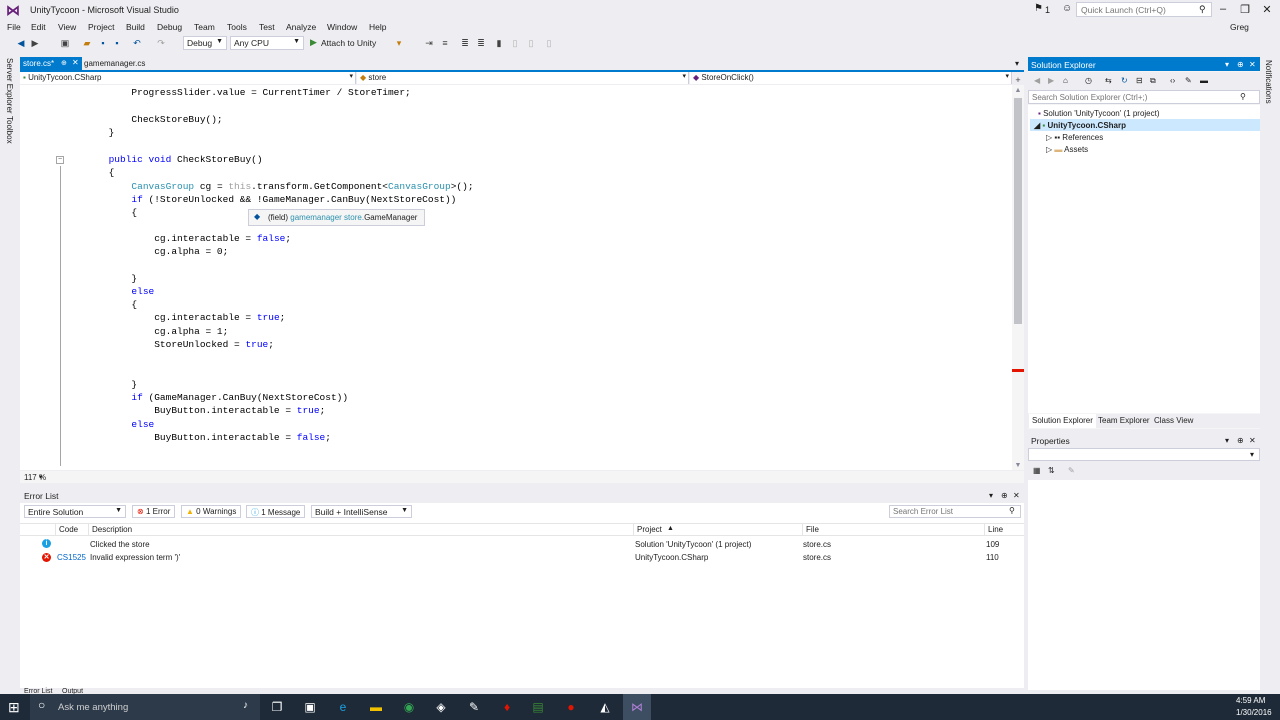 This screenshot has height=720, width=1280. I want to click on format-icon: ≡, so click(445, 43).